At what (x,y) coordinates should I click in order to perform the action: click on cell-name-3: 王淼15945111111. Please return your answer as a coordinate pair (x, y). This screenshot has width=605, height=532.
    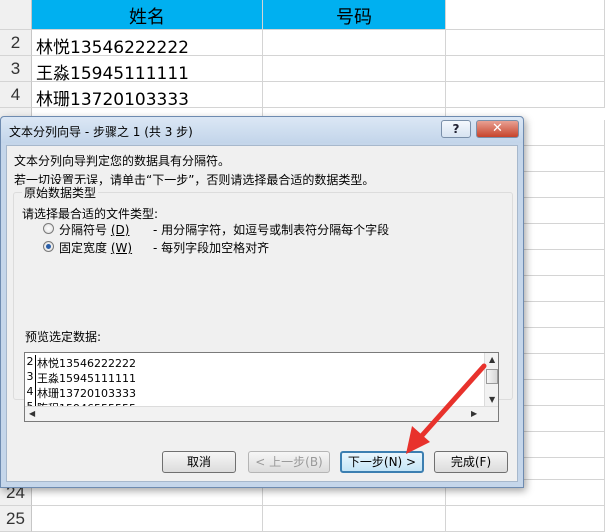
    Looking at the image, I should click on (147, 70).